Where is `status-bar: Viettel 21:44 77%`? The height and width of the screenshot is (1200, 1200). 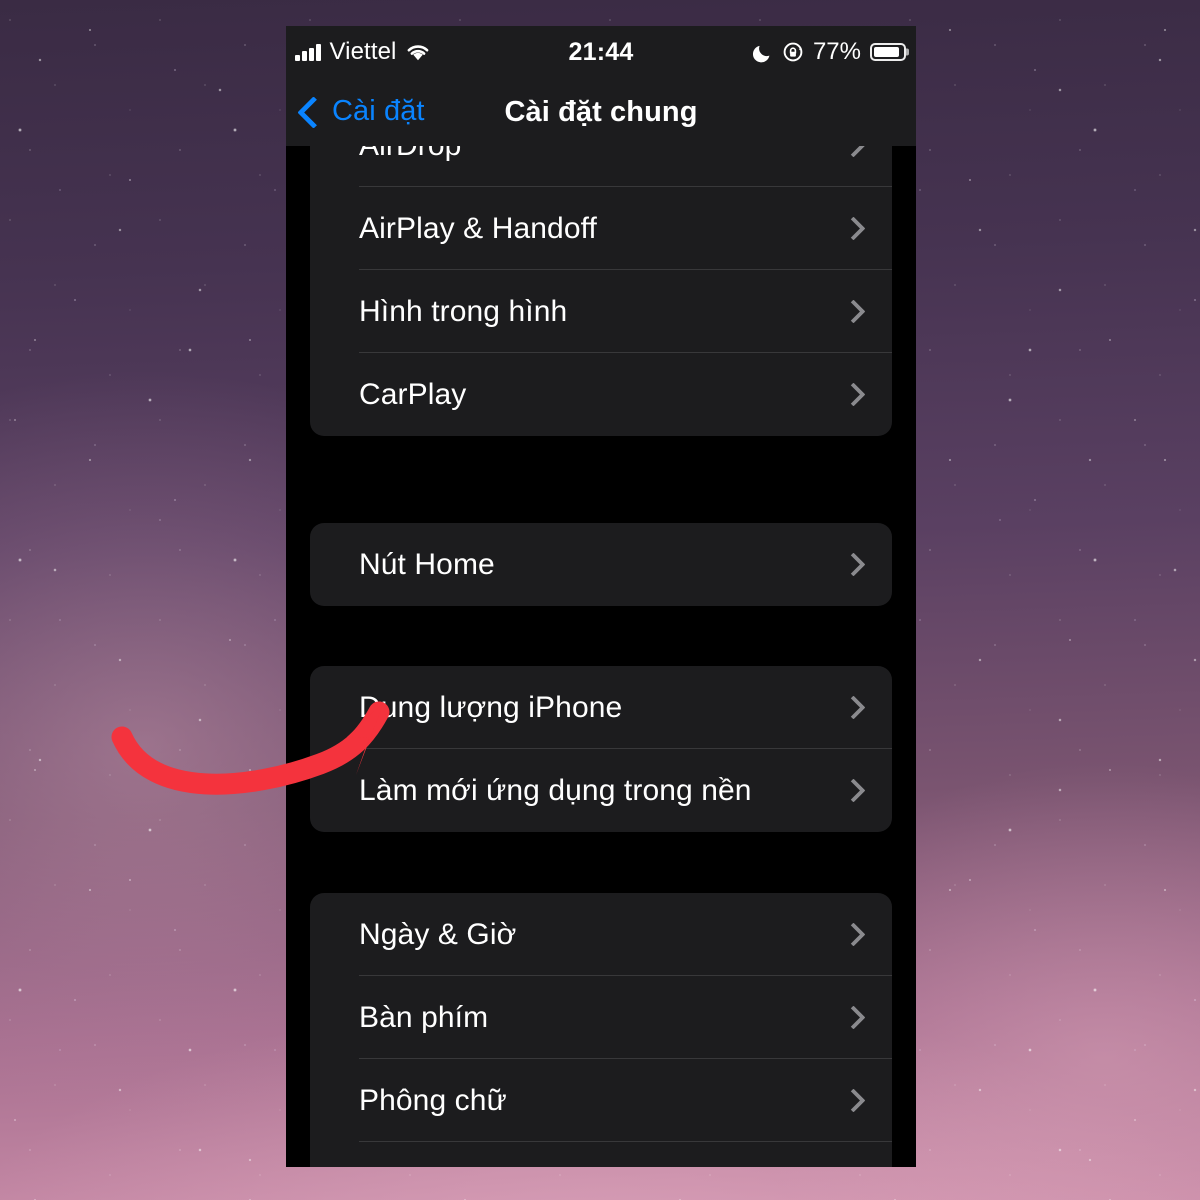
status-bar: Viettel 21:44 77% is located at coordinates (601, 52).